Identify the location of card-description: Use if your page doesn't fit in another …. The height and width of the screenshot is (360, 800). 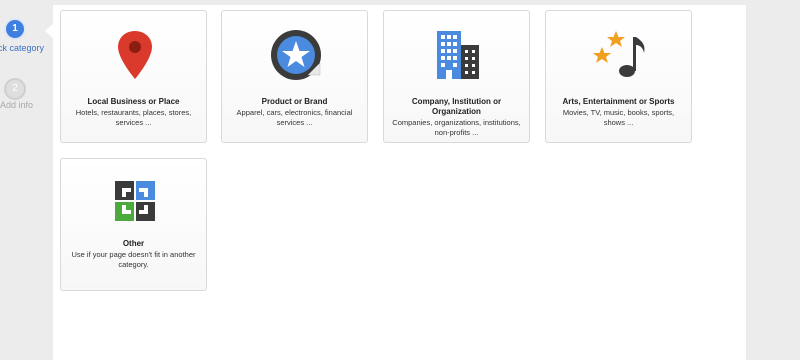
(133, 259).